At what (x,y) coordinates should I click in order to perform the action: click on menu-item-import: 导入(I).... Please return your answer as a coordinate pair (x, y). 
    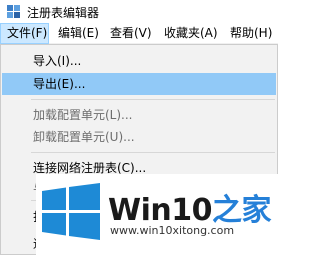
    Looking at the image, I should click on (139, 61).